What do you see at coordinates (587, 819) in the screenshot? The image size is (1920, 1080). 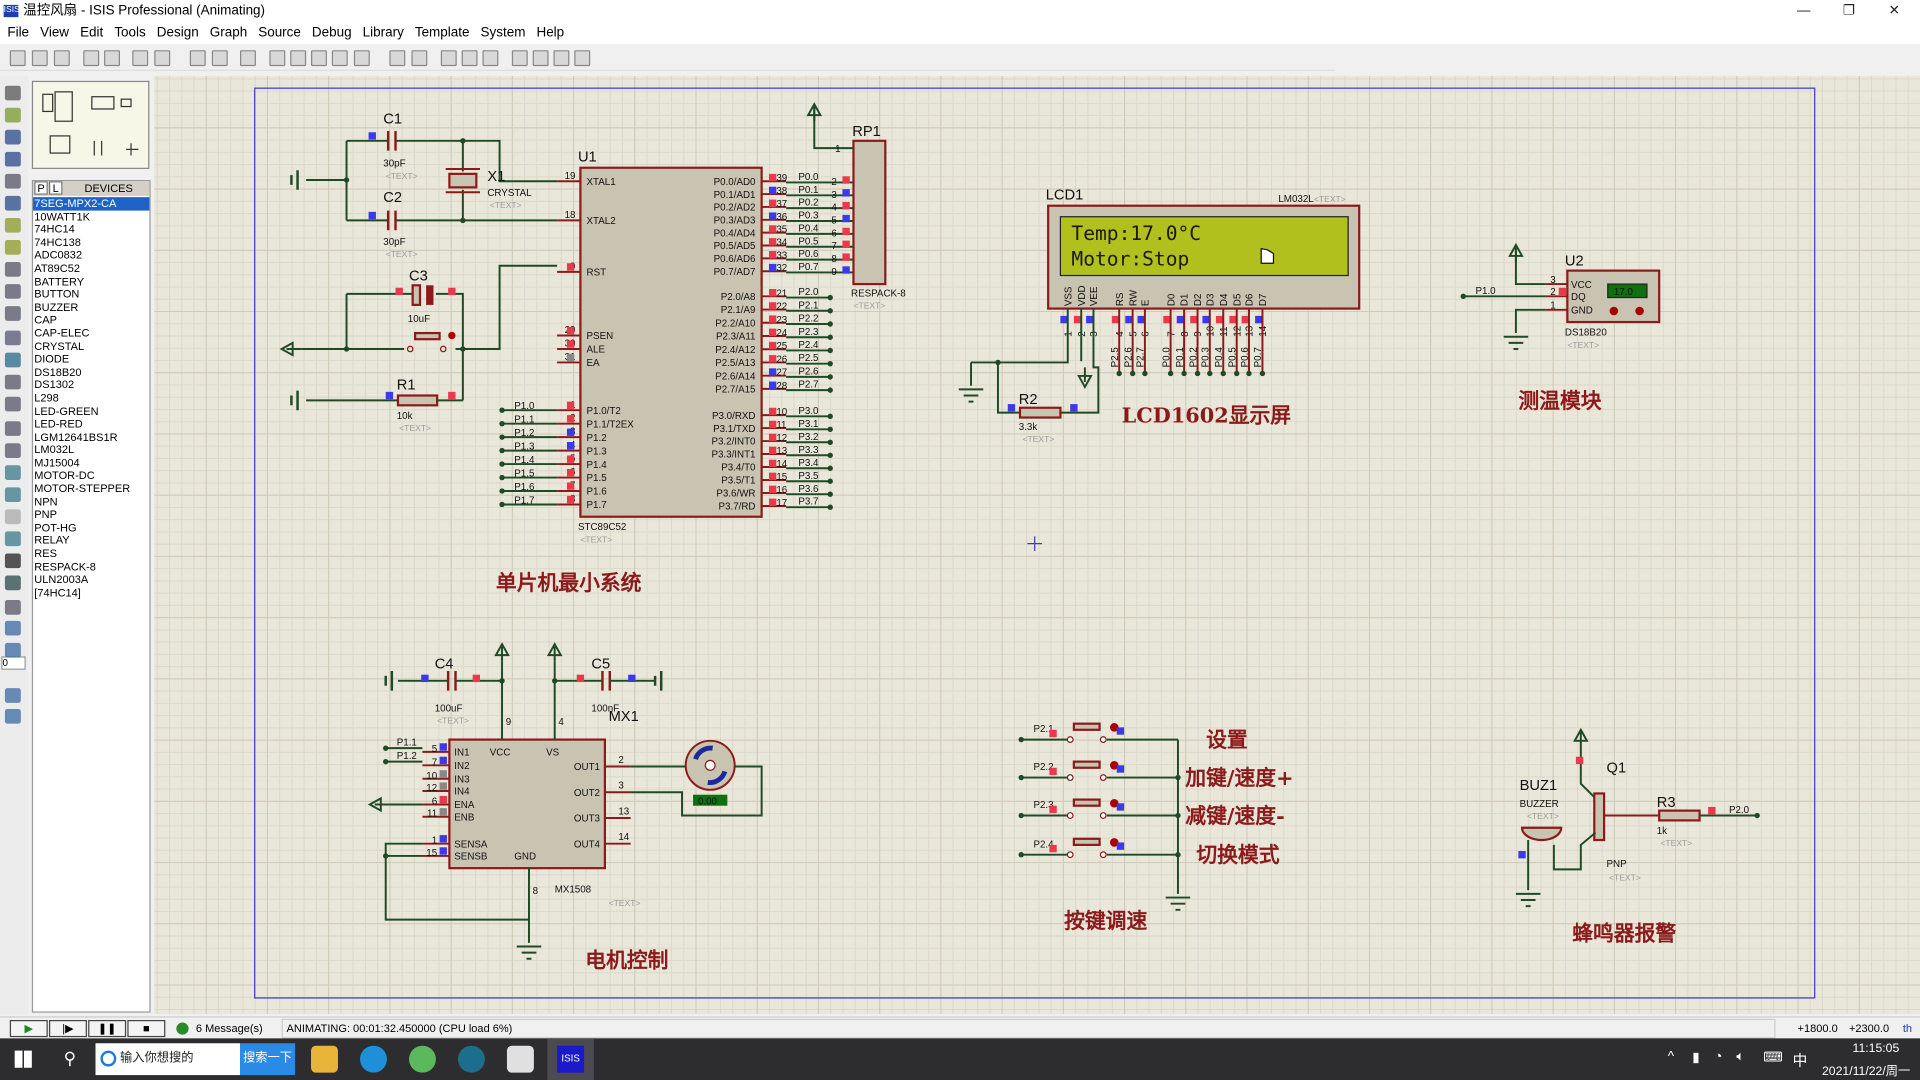 I see `driver-pin-name: OUT3` at bounding box center [587, 819].